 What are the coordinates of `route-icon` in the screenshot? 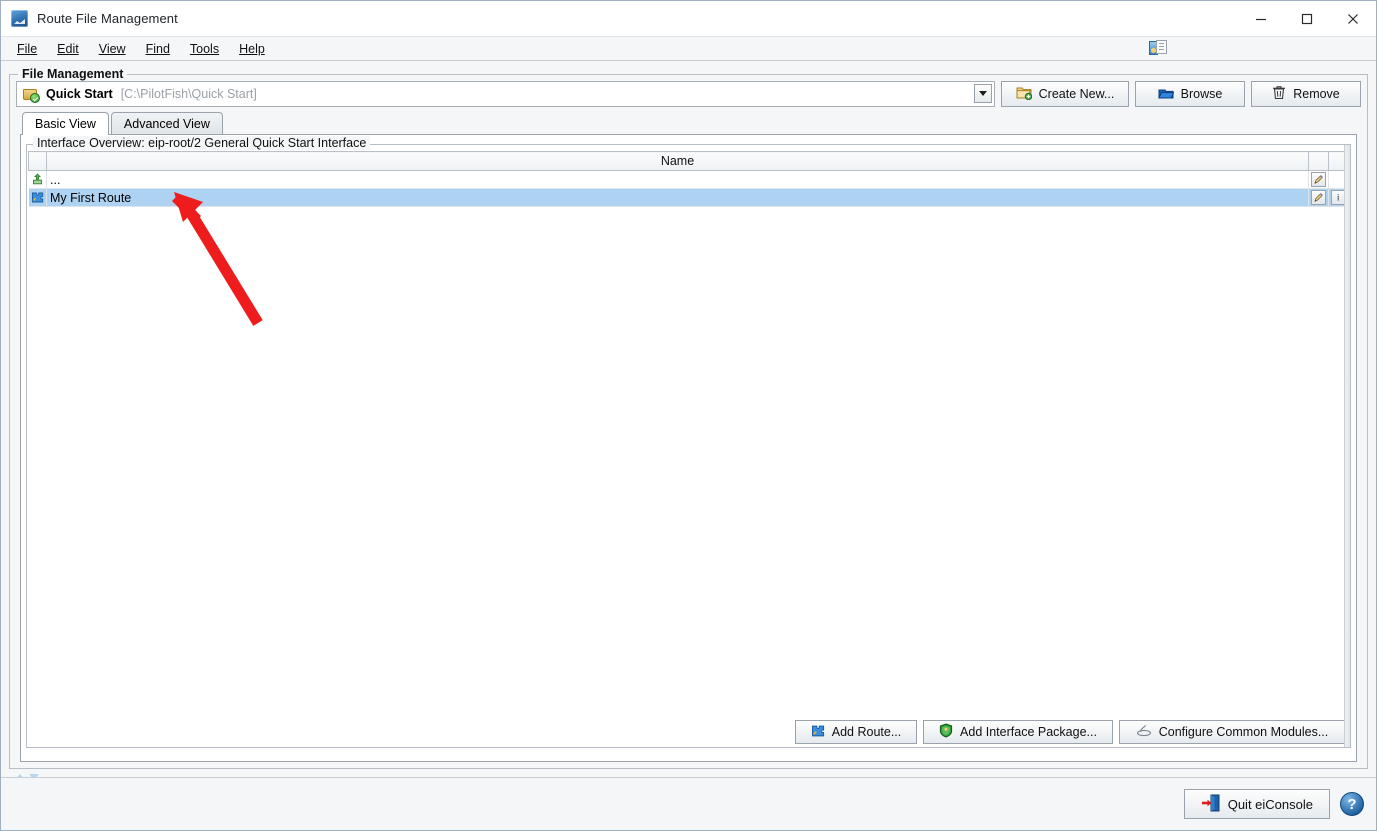 It's located at (818, 732).